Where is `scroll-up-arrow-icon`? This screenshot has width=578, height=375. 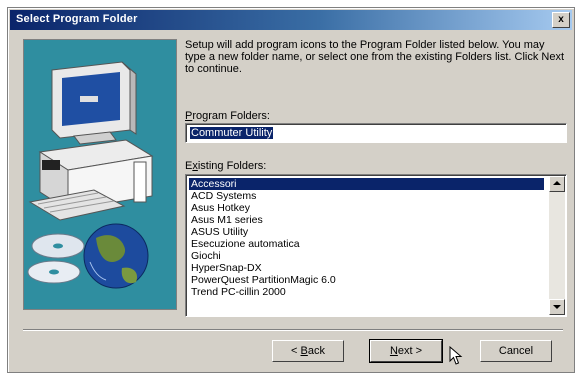 scroll-up-arrow-icon is located at coordinates (557, 184).